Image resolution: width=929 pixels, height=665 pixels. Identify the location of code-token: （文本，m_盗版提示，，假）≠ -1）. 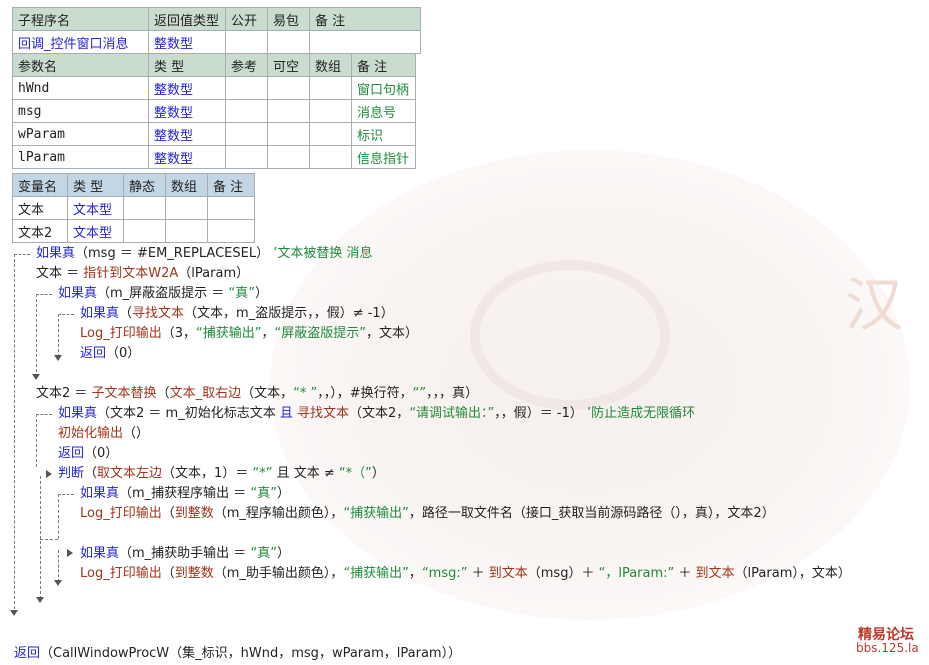
(289, 313).